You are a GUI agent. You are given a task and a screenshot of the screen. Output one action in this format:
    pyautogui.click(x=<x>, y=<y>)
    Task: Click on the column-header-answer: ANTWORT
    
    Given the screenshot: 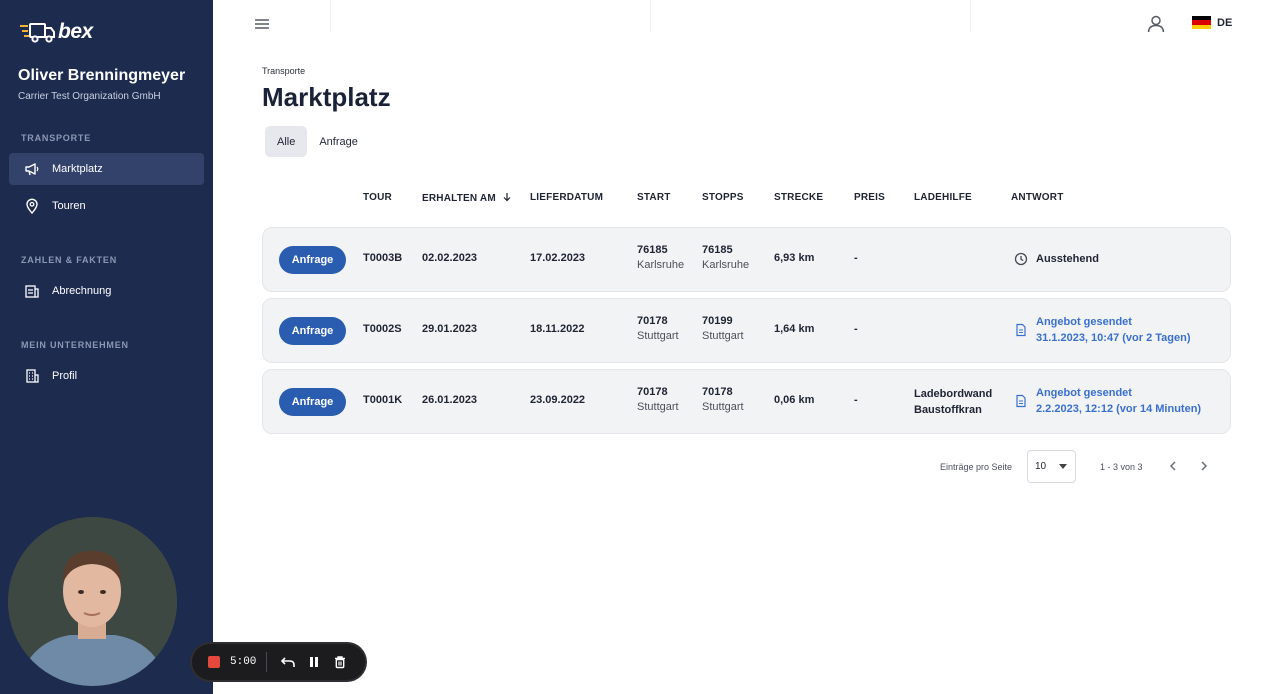 What is the action you would take?
    pyautogui.click(x=1037, y=197)
    